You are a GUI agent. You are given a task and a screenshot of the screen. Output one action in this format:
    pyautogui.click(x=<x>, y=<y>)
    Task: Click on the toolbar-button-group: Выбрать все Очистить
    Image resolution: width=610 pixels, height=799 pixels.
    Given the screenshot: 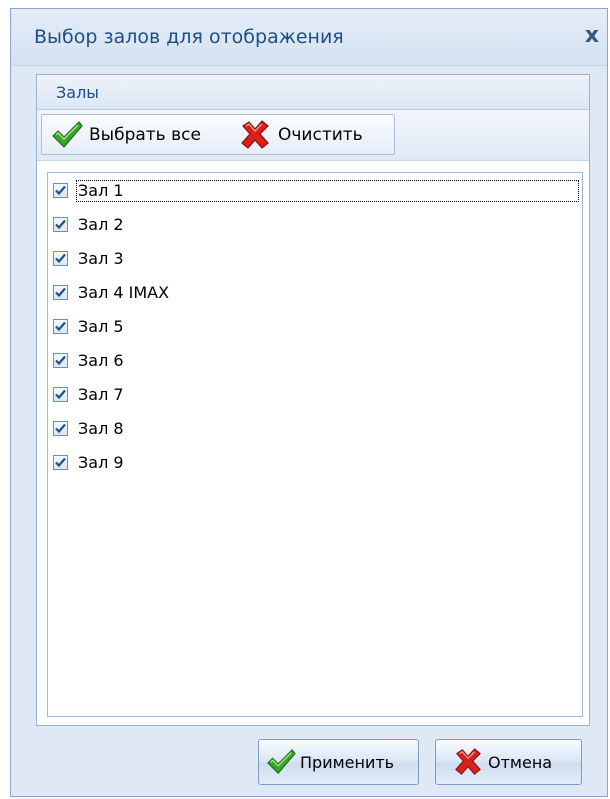 What is the action you would take?
    pyautogui.click(x=218, y=134)
    